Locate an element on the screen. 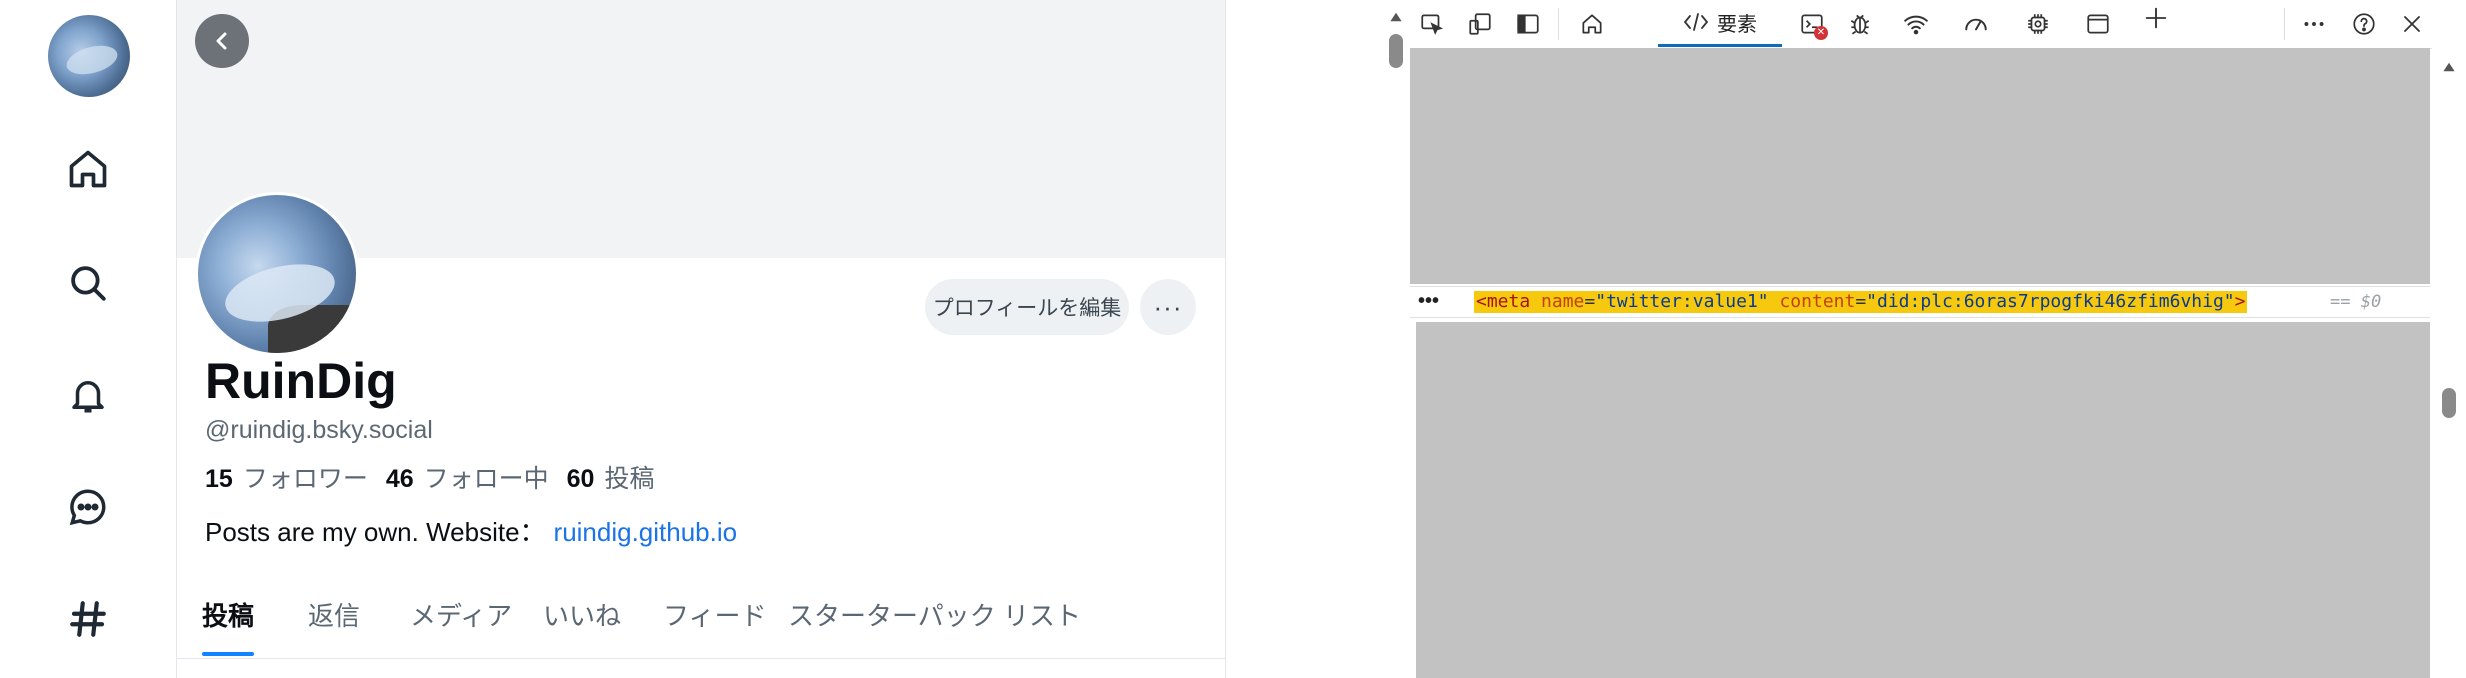  more-tools-icon is located at coordinates (2314, 24).